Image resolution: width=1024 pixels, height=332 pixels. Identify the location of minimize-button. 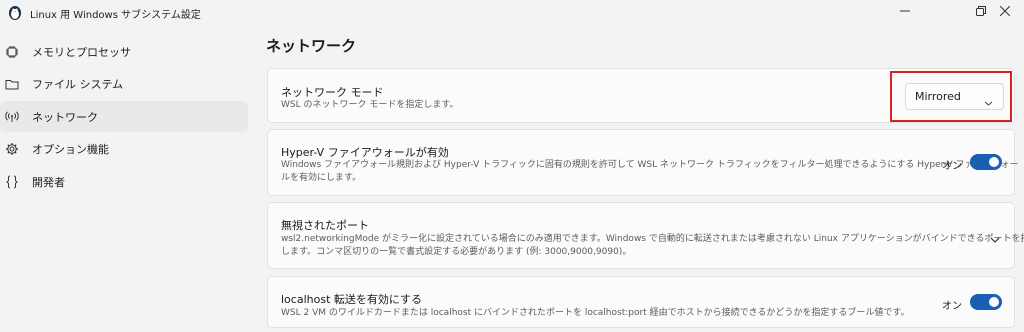
(905, 11).